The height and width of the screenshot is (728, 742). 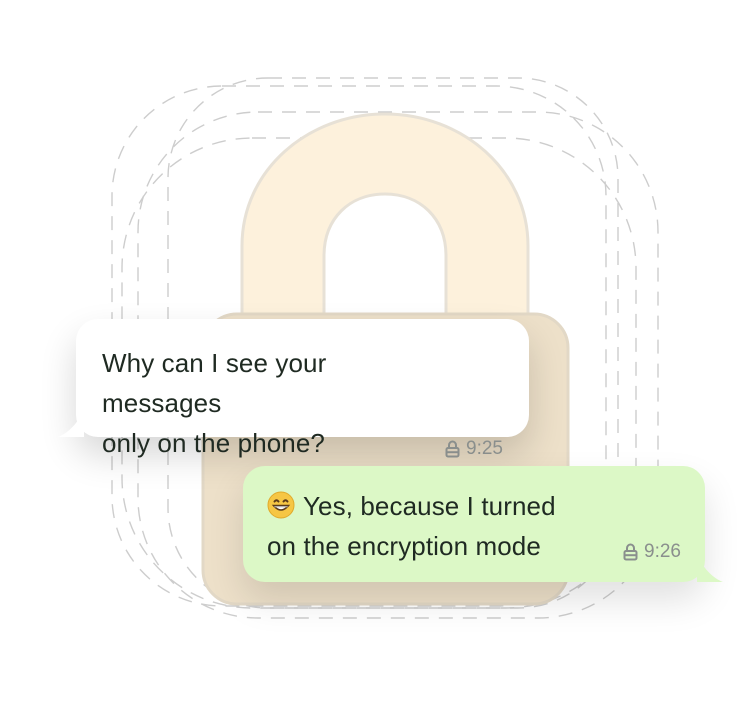 What do you see at coordinates (710, 569) in the screenshot?
I see `bubble-tail-right-icon` at bounding box center [710, 569].